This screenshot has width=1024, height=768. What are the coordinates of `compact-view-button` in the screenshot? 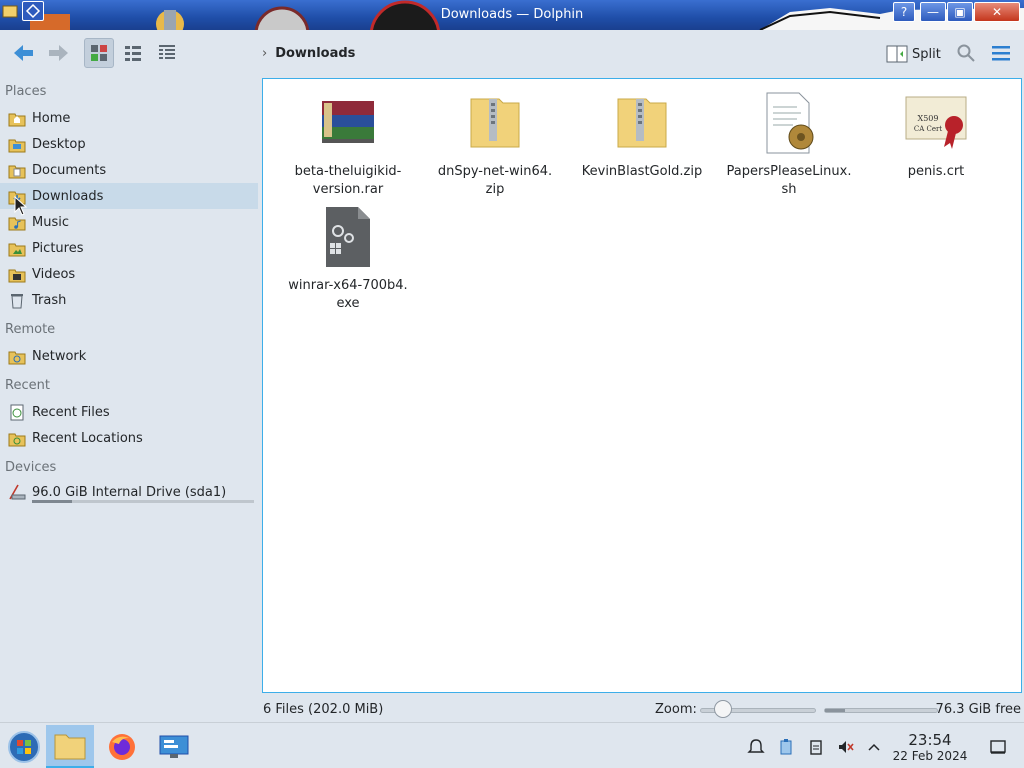 It's located at (133, 53).